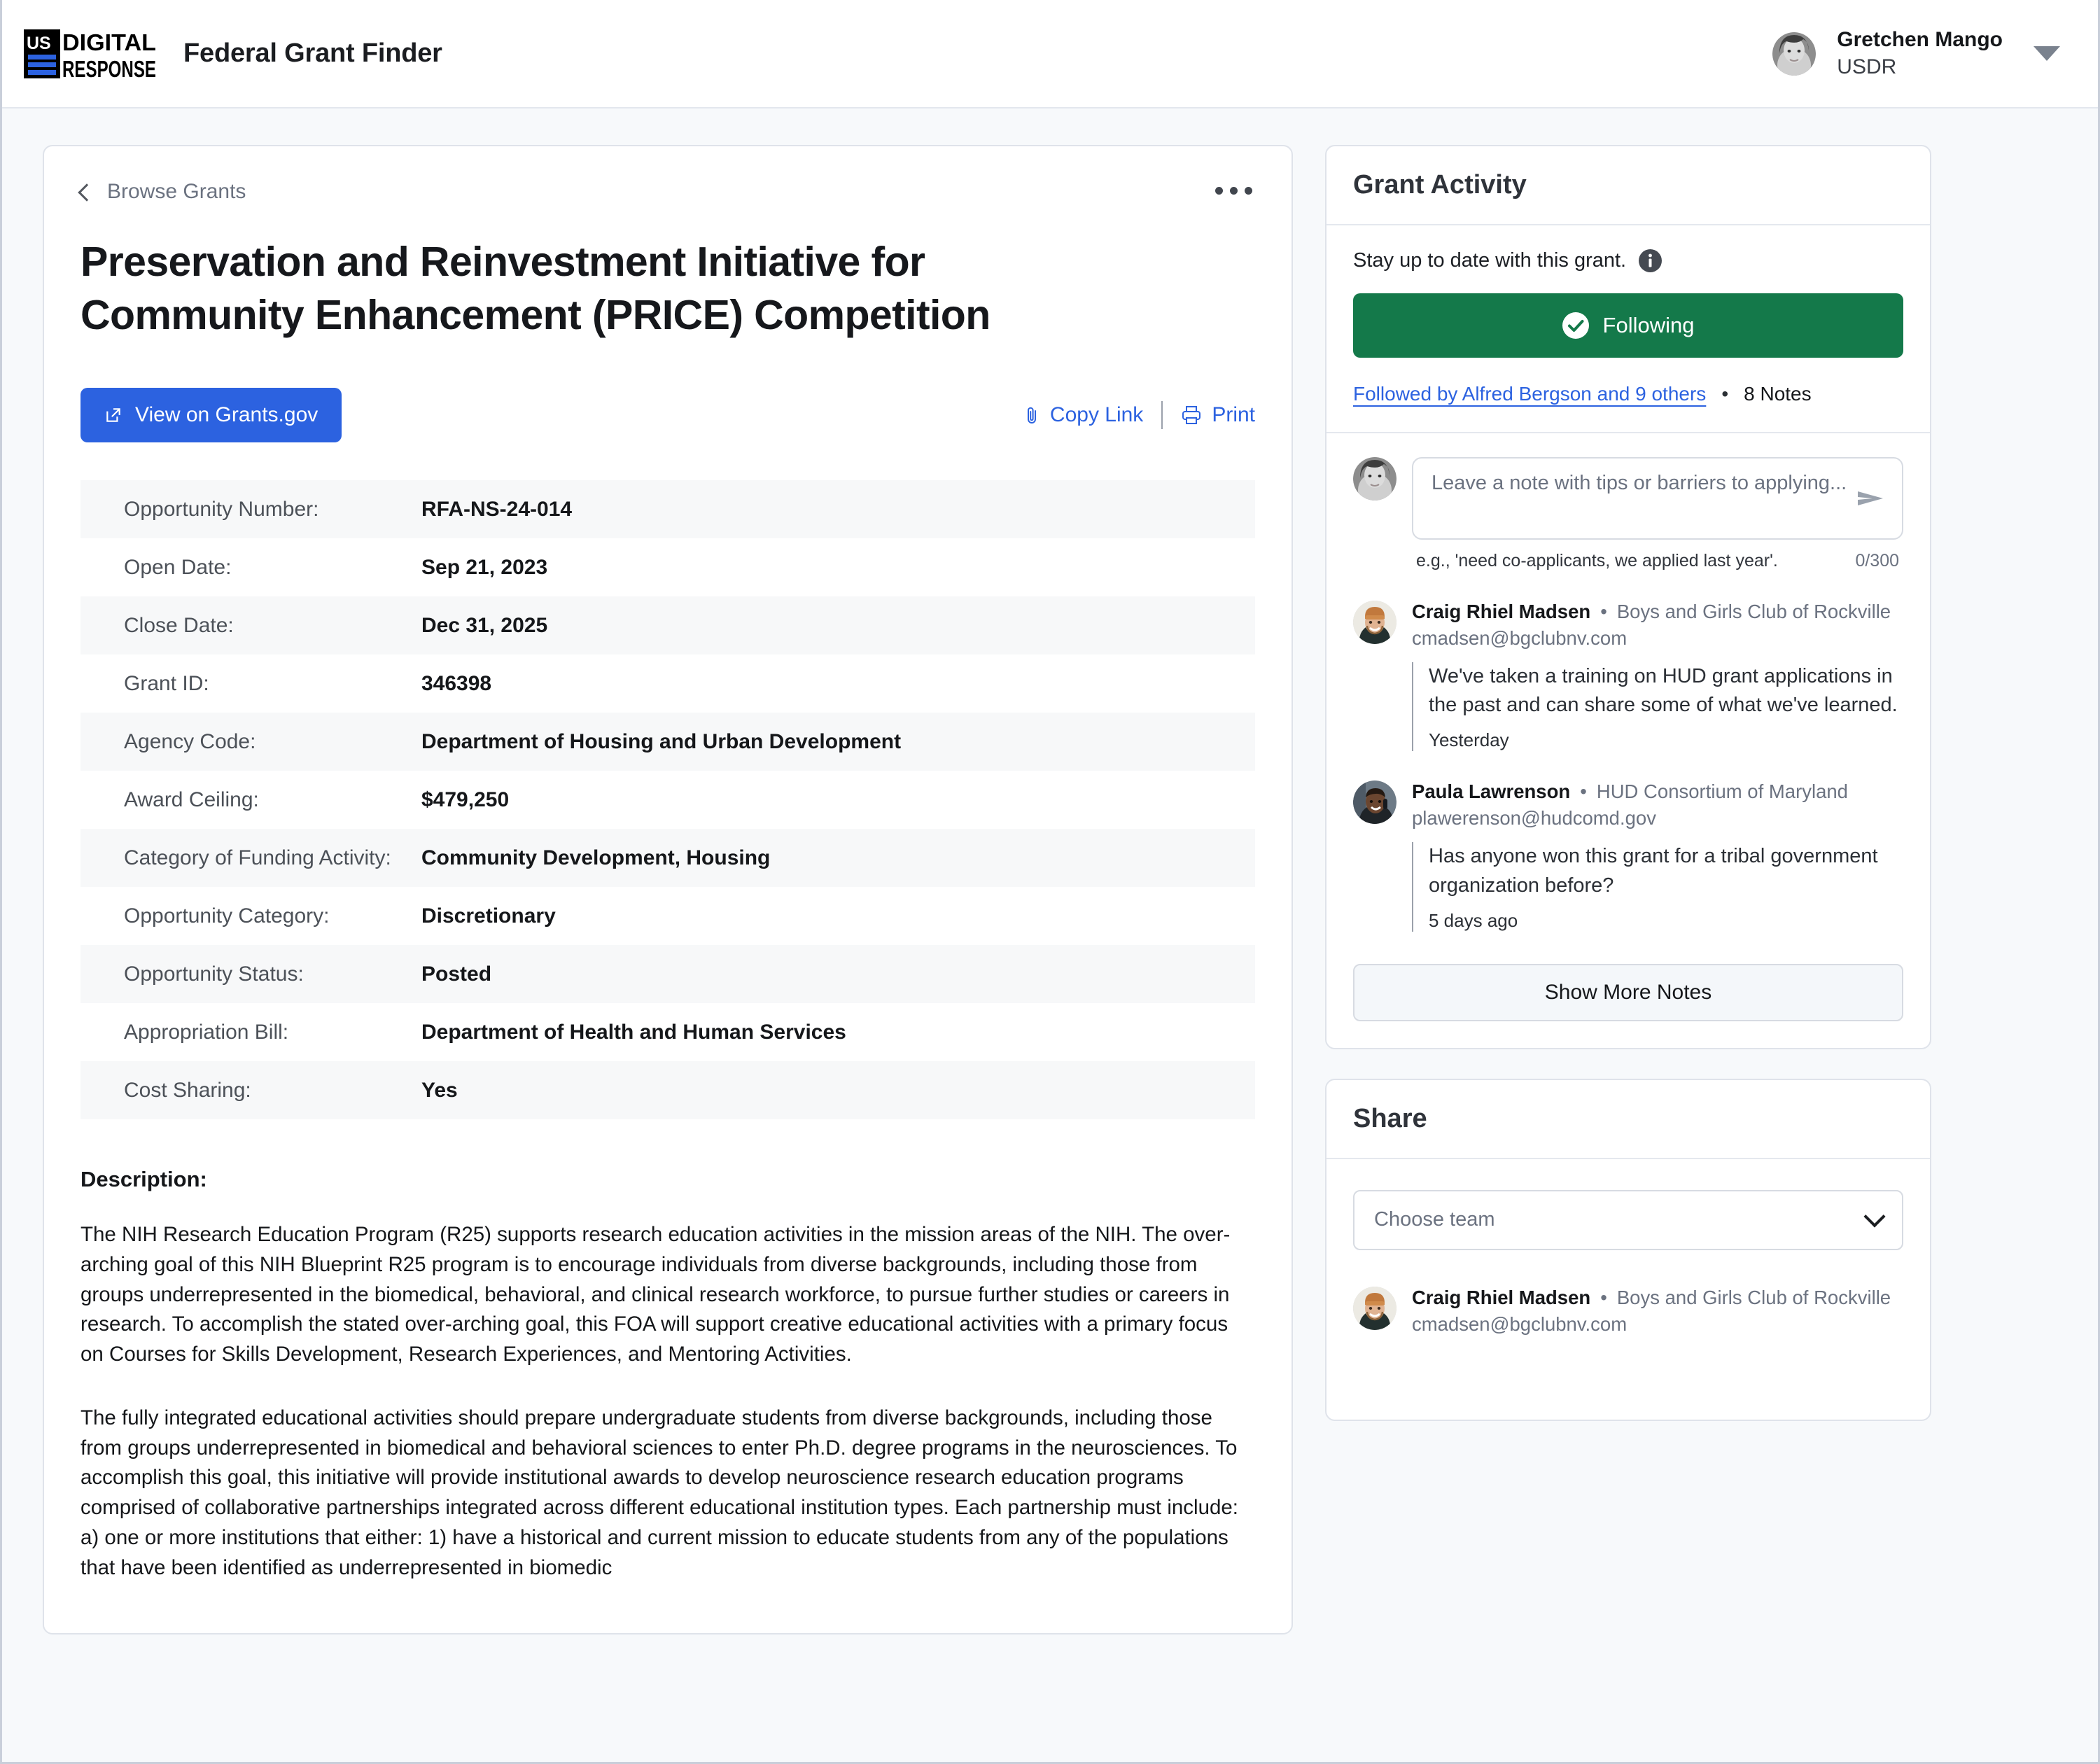  I want to click on following-button: Following, so click(1628, 325).